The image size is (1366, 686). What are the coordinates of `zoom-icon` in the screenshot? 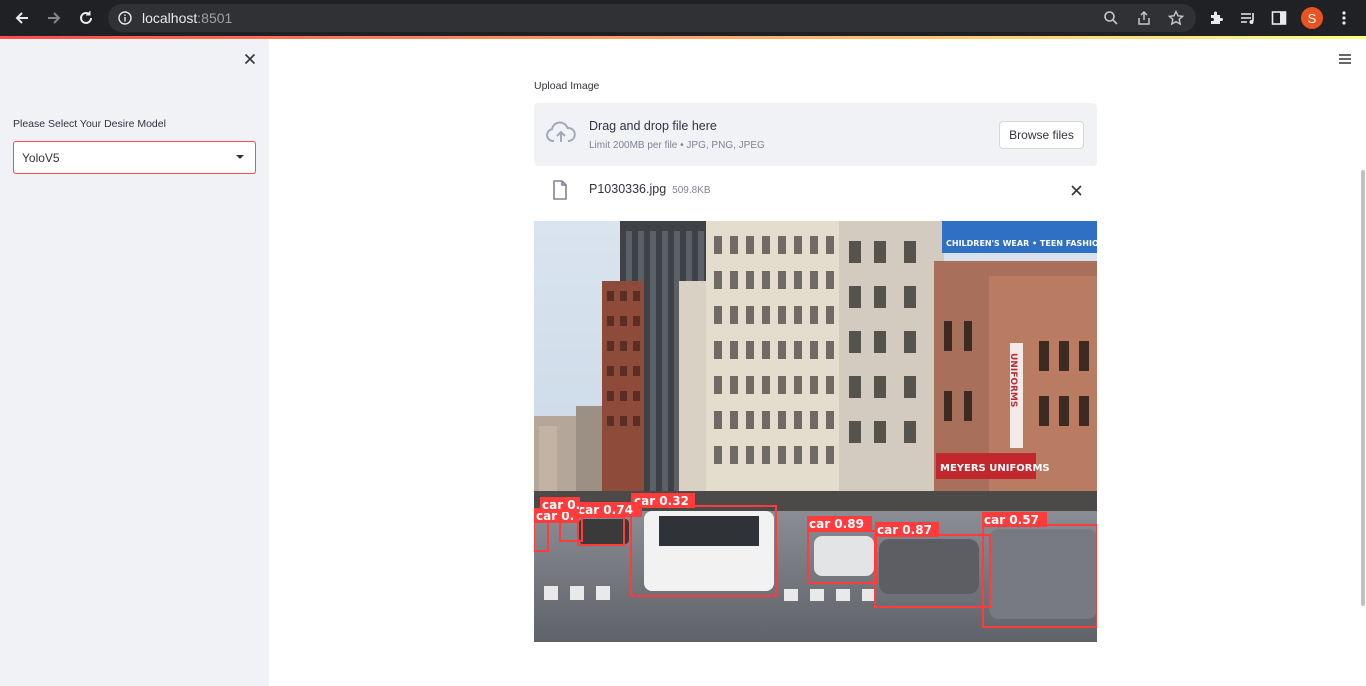 It's located at (1111, 18).